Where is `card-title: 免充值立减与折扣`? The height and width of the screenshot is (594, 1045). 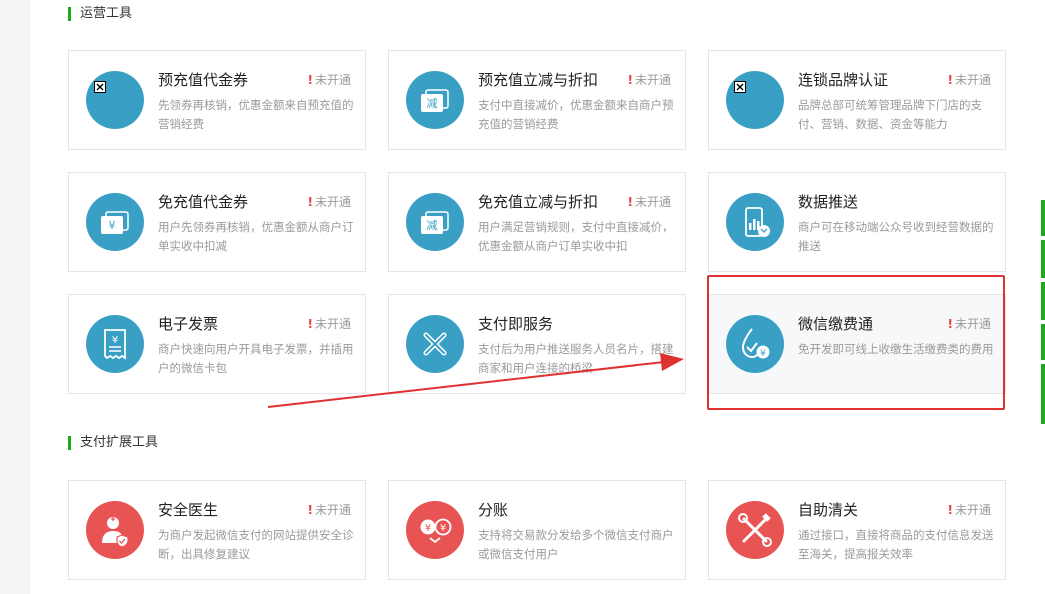 card-title: 免充值立减与折扣 is located at coordinates (538, 202).